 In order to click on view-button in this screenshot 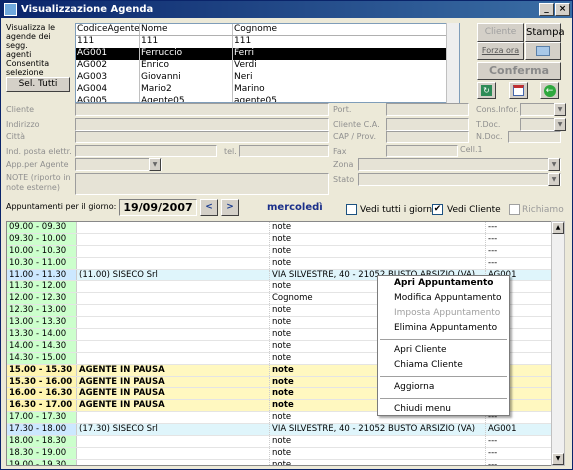, I will do `click(543, 51)`.